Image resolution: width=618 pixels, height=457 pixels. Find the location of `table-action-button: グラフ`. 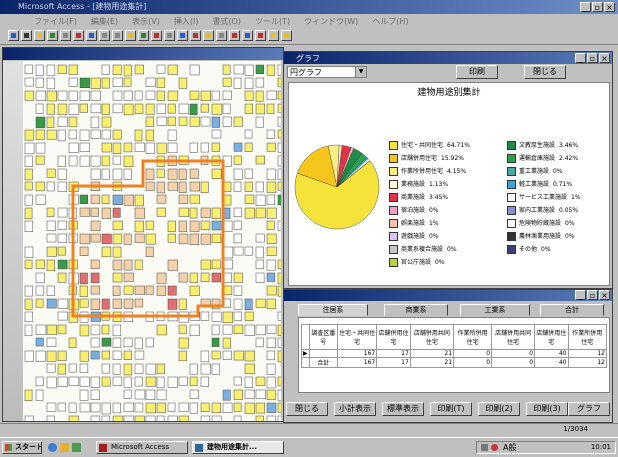

table-action-button: グラフ is located at coordinates (589, 409).